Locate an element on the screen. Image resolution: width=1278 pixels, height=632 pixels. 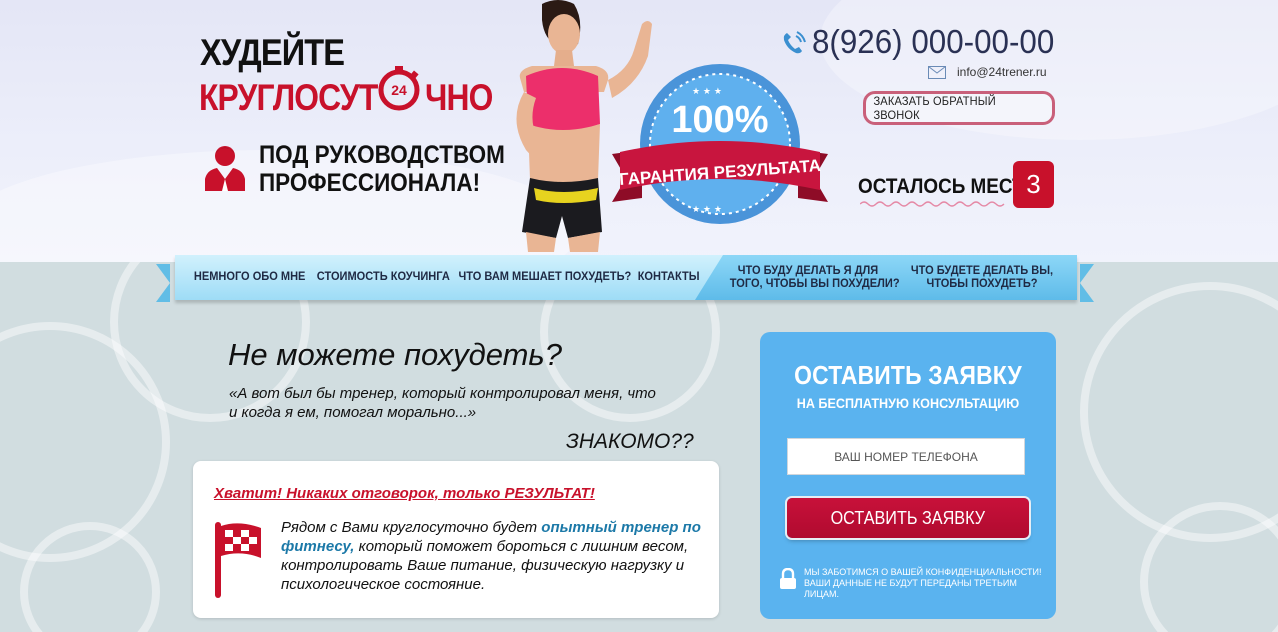
logo-line2-end: ЧНО is located at coordinates (459, 97).